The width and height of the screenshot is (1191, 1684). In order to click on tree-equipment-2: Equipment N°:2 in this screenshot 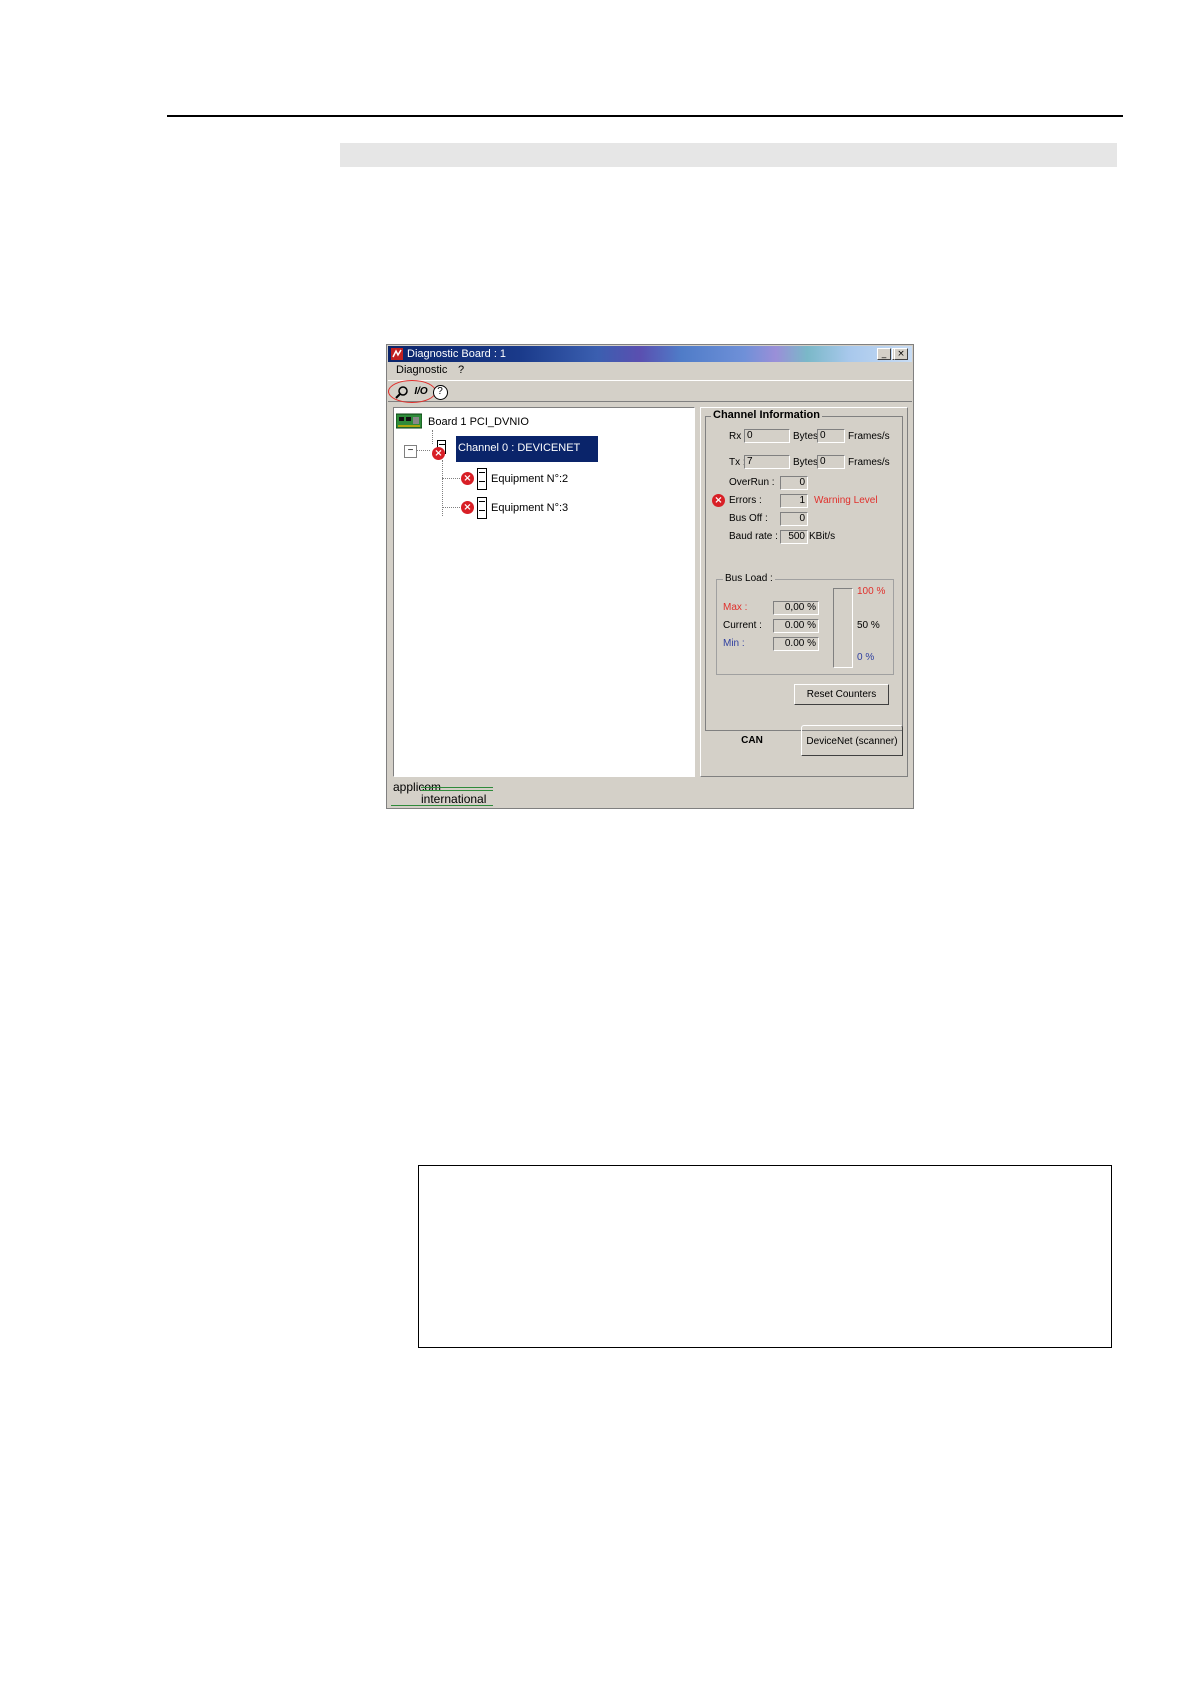, I will do `click(529, 479)`.